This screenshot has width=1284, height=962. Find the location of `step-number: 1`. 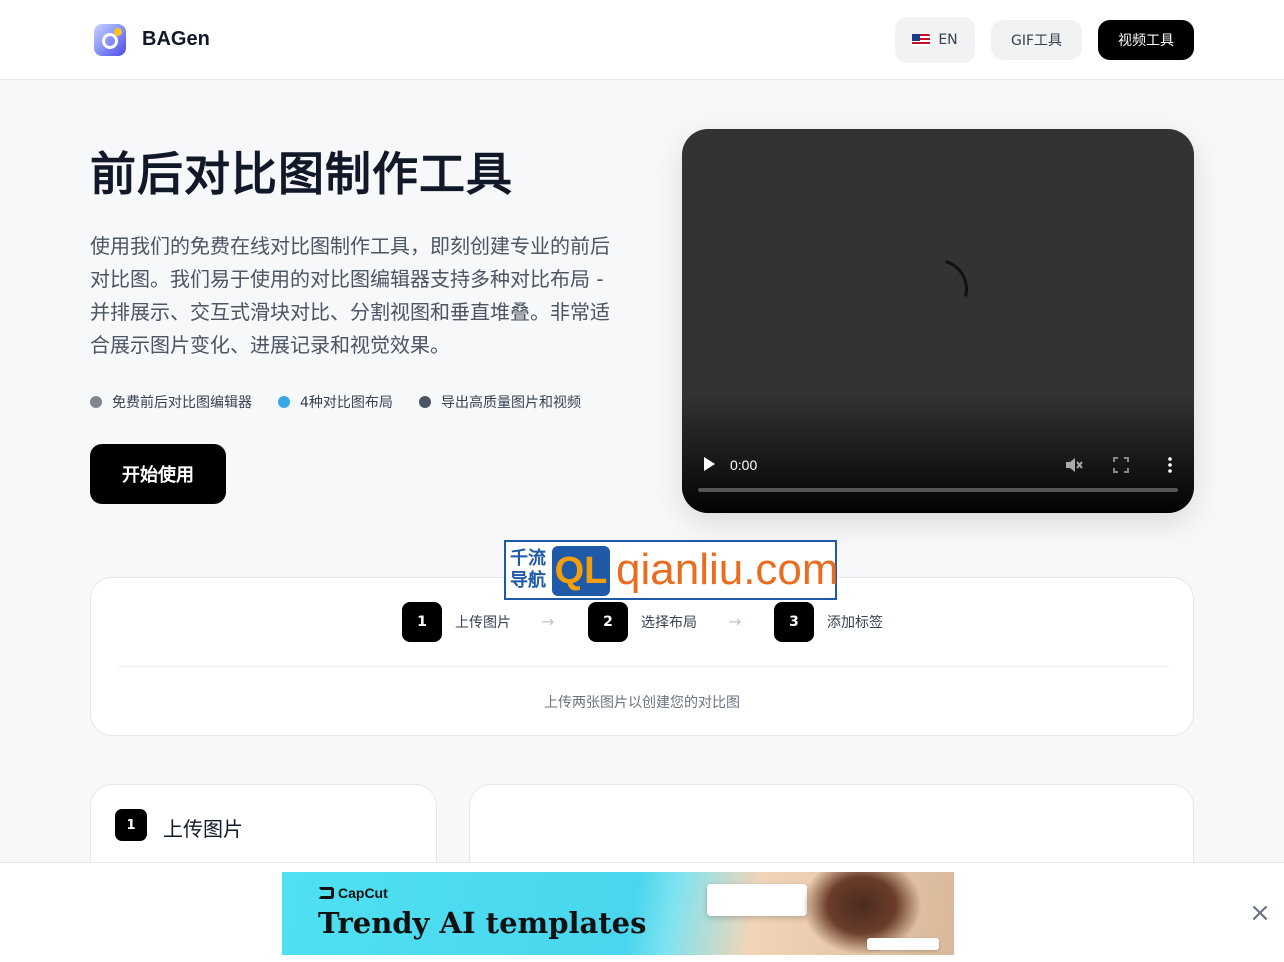

step-number: 1 is located at coordinates (422, 622).